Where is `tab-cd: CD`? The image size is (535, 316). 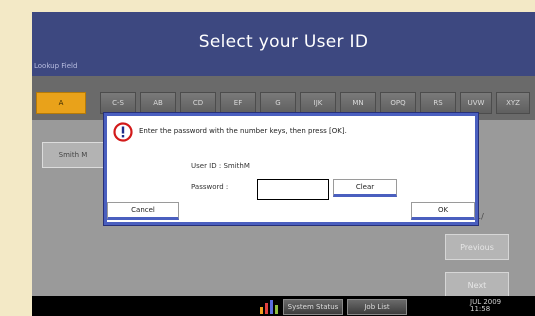 tab-cd: CD is located at coordinates (198, 103).